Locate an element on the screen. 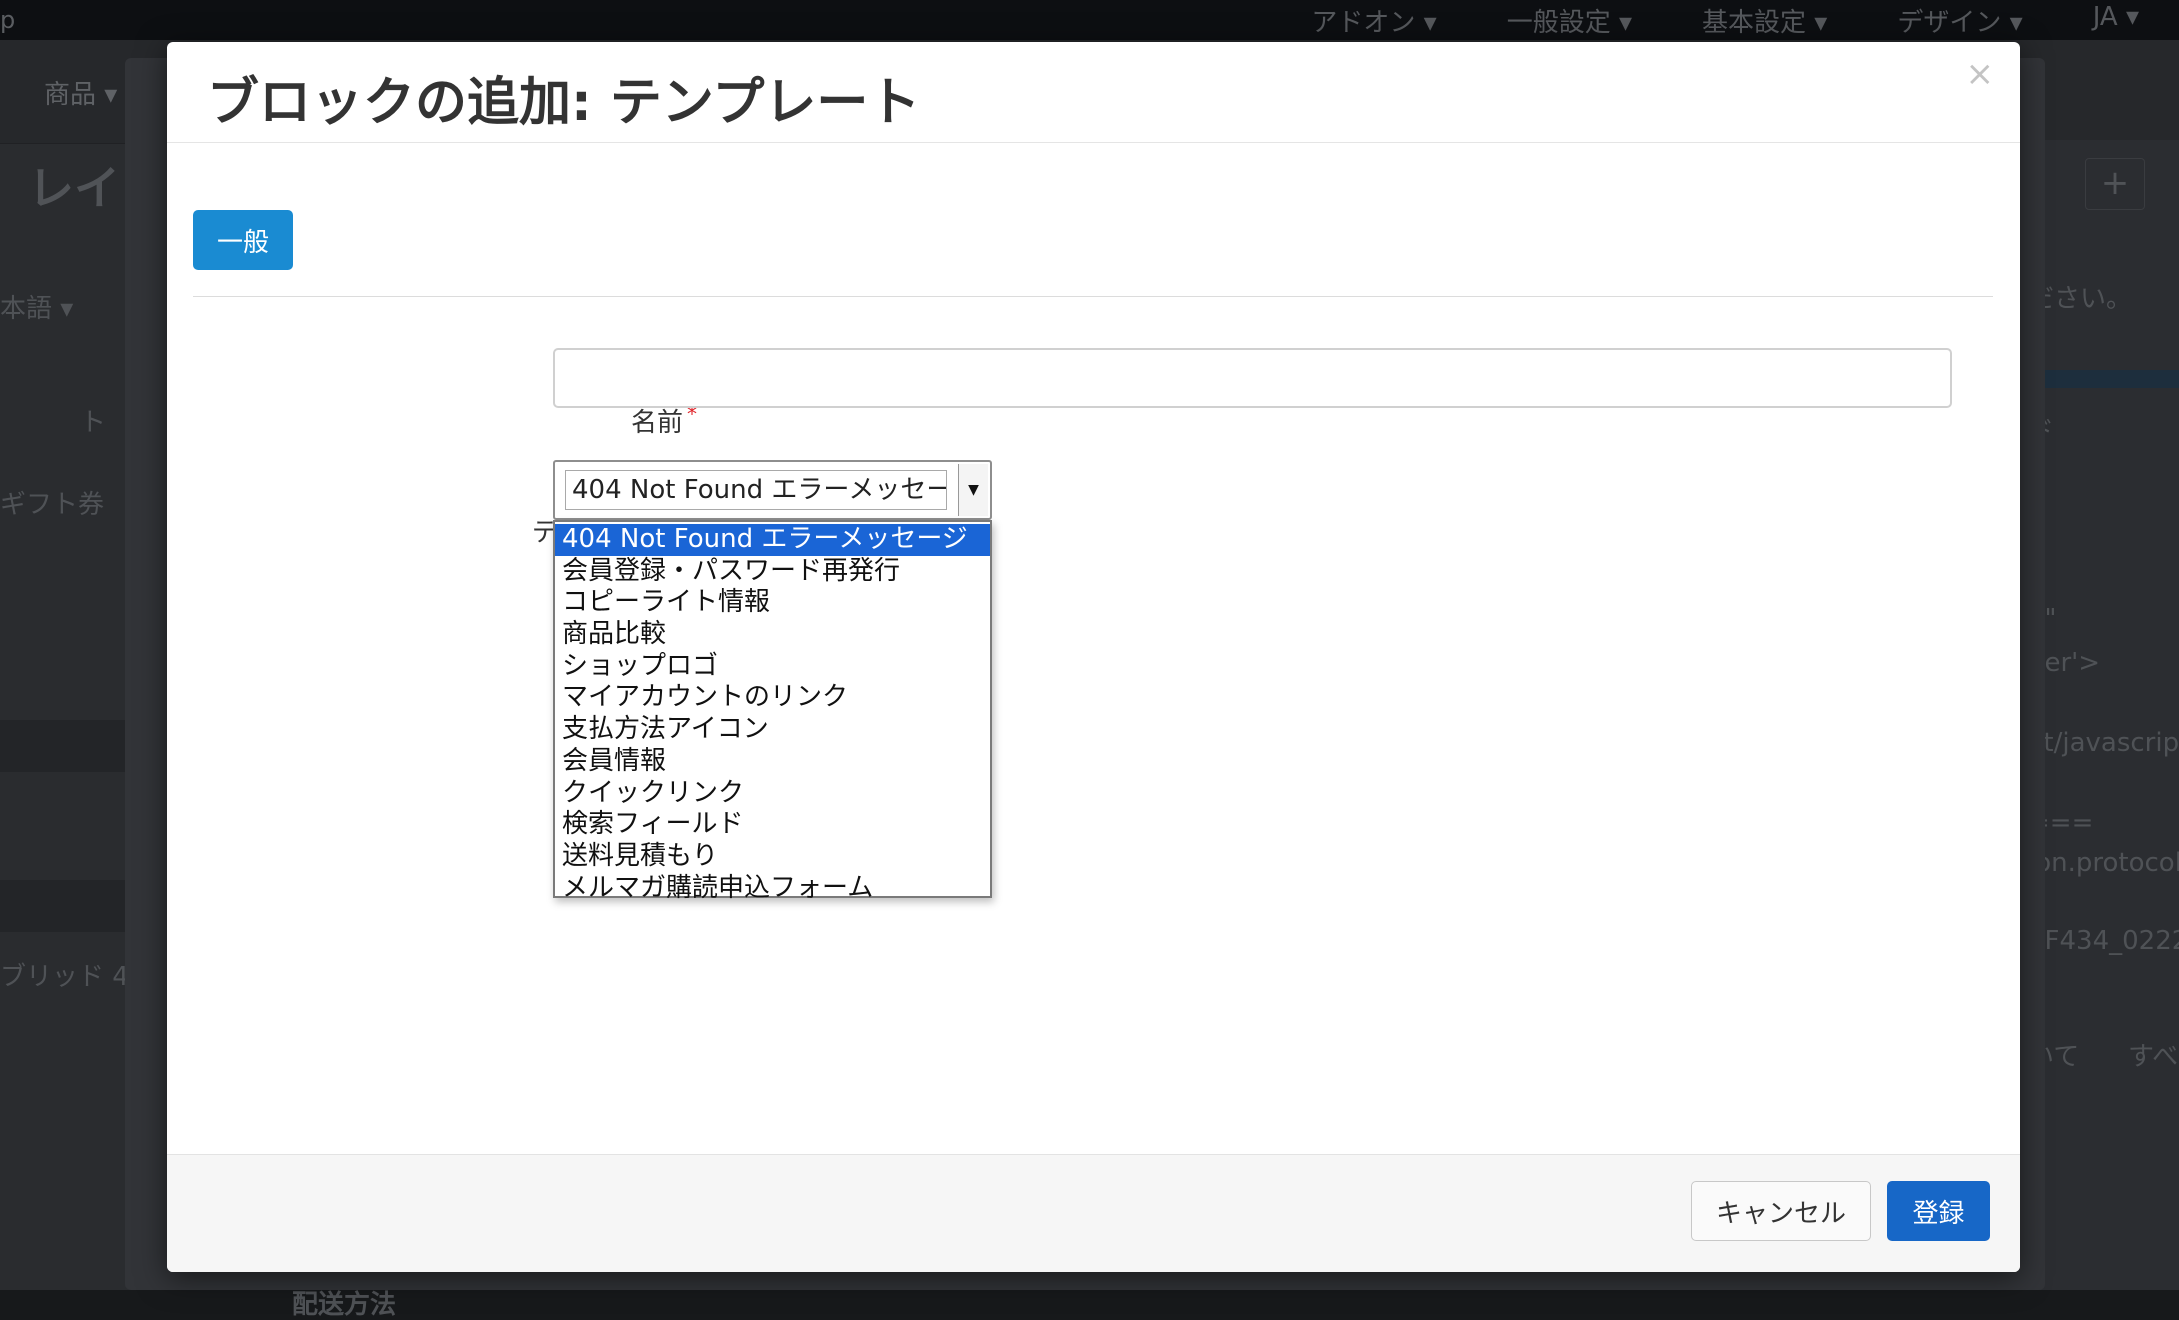  bg-menu-language: JA ▾ is located at coordinates (2115, 17).